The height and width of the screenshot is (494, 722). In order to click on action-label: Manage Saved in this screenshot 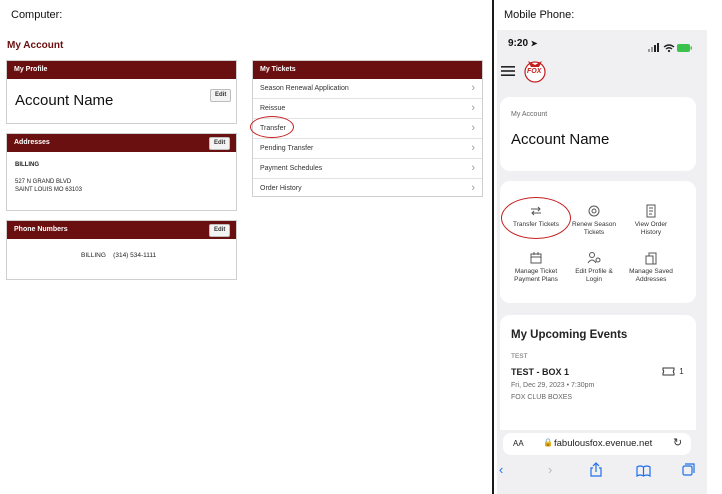, I will do `click(651, 271)`.